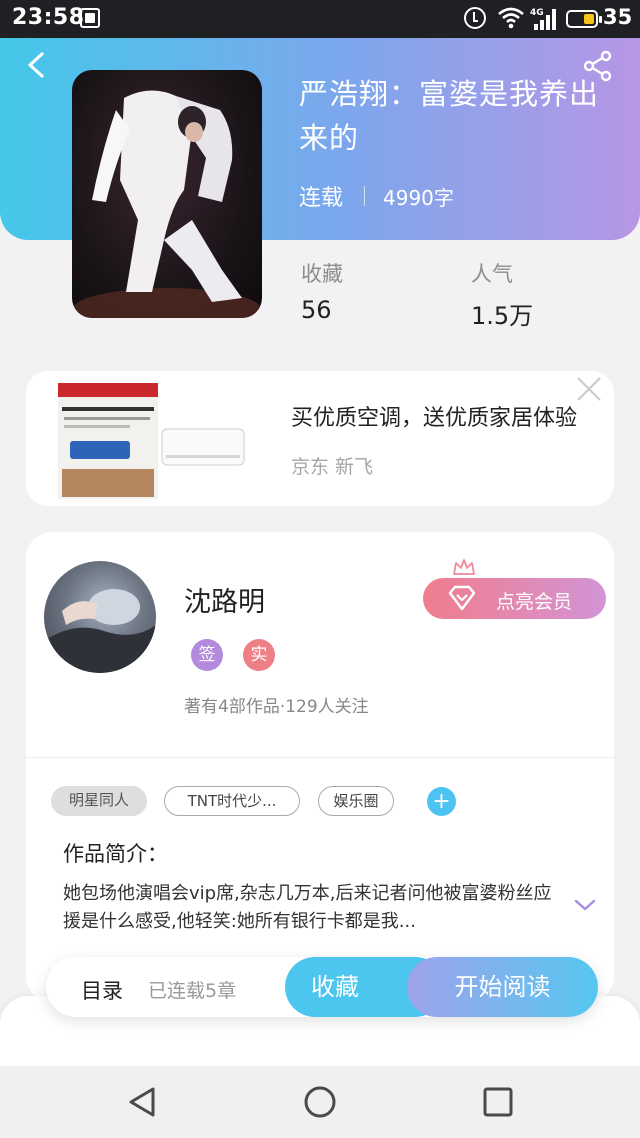 Image resolution: width=640 pixels, height=1138 pixels. Describe the element at coordinates (418, 198) in the screenshot. I see `word-count: 4990字` at that location.